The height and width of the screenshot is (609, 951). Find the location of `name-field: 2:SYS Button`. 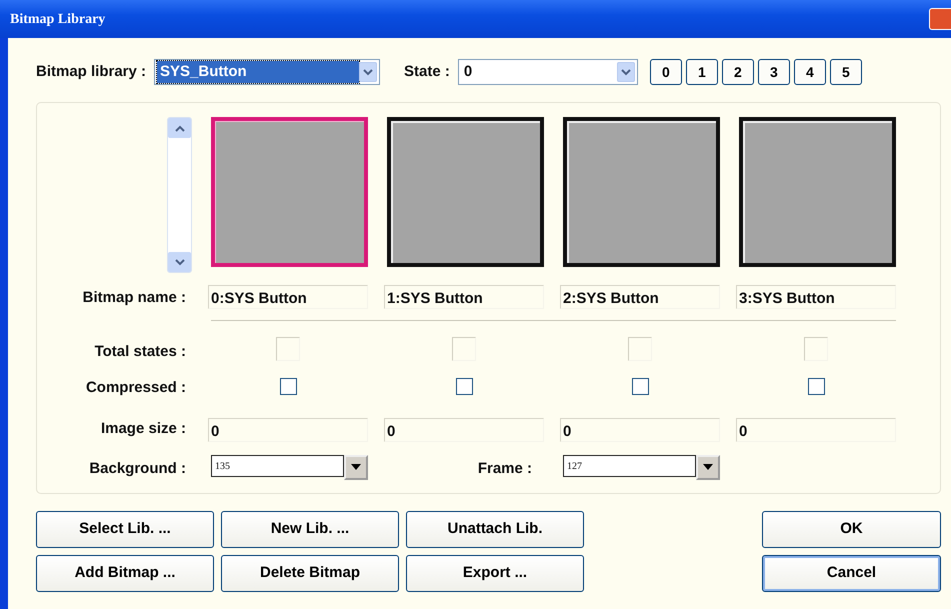

name-field: 2:SYS Button is located at coordinates (640, 297).